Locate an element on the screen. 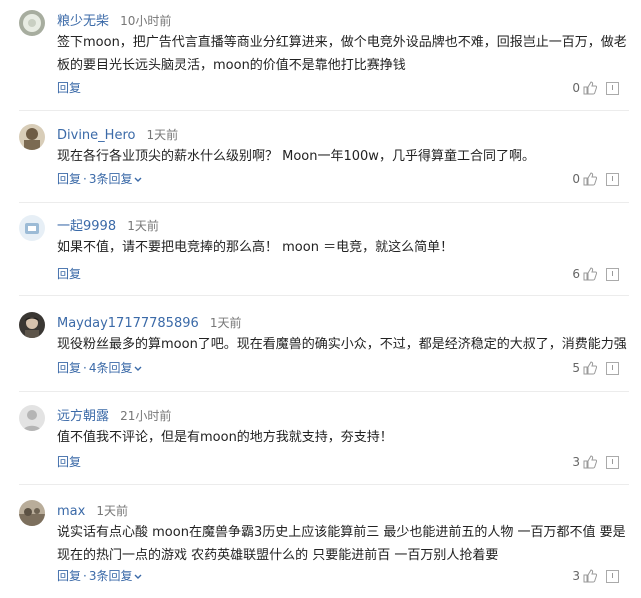 Image resolution: width=641 pixels, height=598 pixels. comment-meta: Divine_Hero 1天前 is located at coordinates (117, 134).